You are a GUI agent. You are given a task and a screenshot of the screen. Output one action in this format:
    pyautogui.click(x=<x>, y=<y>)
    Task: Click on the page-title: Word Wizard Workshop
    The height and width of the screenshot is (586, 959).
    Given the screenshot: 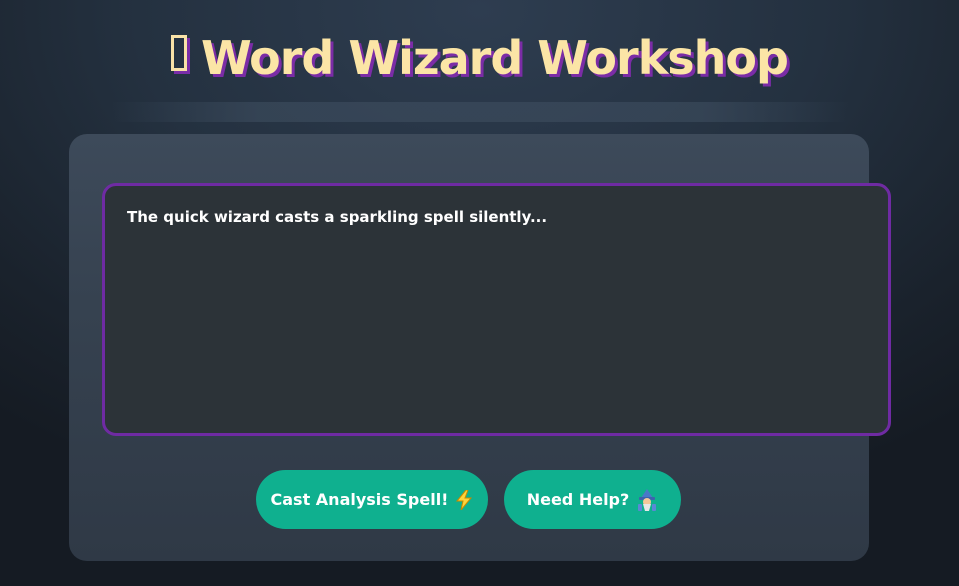 What is the action you would take?
    pyautogui.click(x=495, y=58)
    